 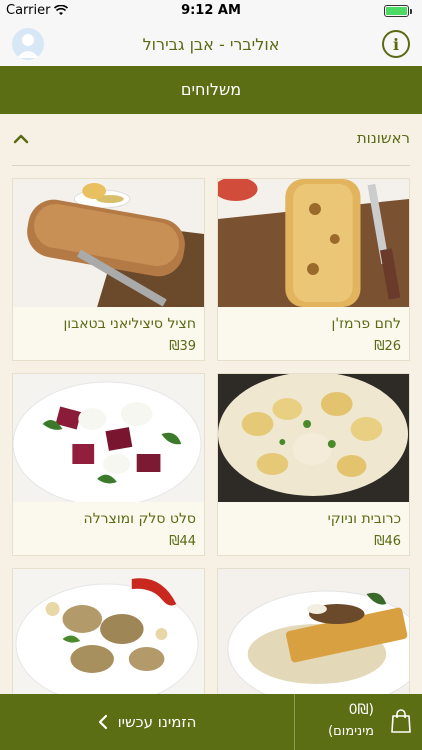 I want to click on avatar, so click(x=28, y=44).